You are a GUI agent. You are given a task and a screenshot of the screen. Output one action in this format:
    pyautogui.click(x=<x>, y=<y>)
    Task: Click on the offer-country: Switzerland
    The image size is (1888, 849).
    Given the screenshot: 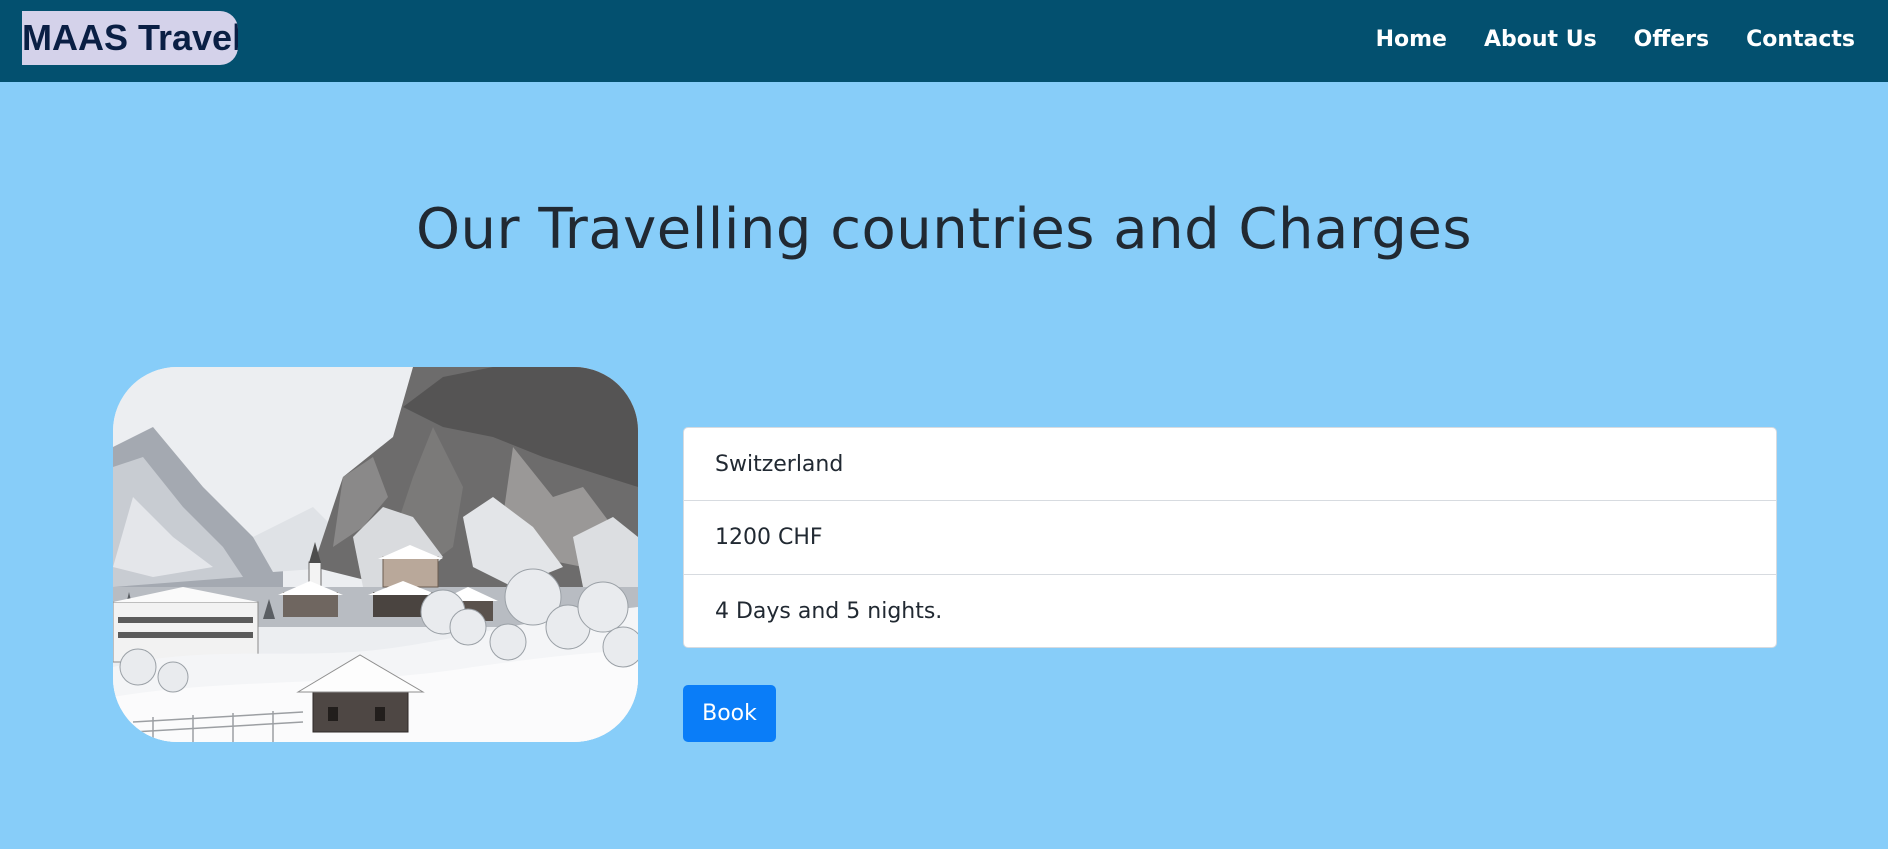 What is the action you would take?
    pyautogui.click(x=1230, y=465)
    